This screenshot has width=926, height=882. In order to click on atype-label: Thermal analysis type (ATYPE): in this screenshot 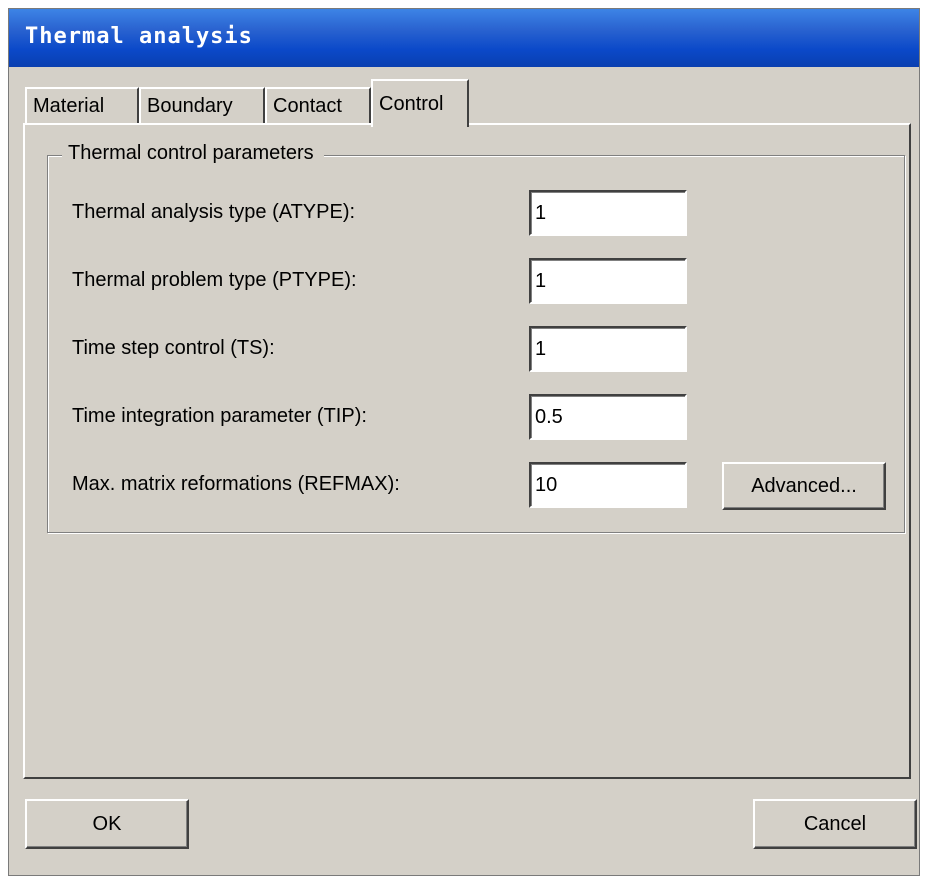, I will do `click(214, 212)`.